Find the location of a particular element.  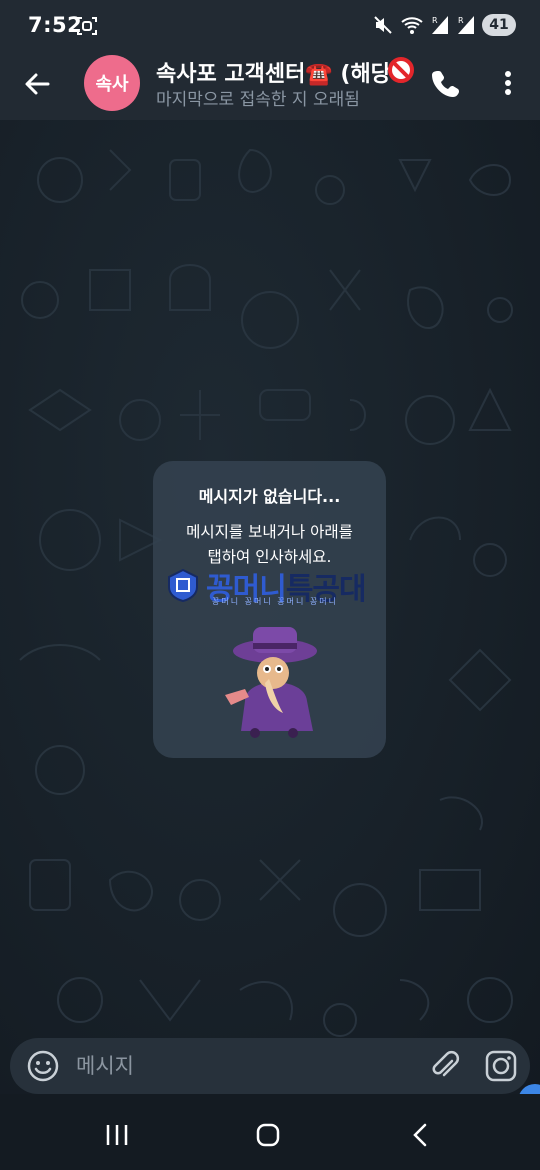

signal-icon: R is located at coordinates (466, 25).